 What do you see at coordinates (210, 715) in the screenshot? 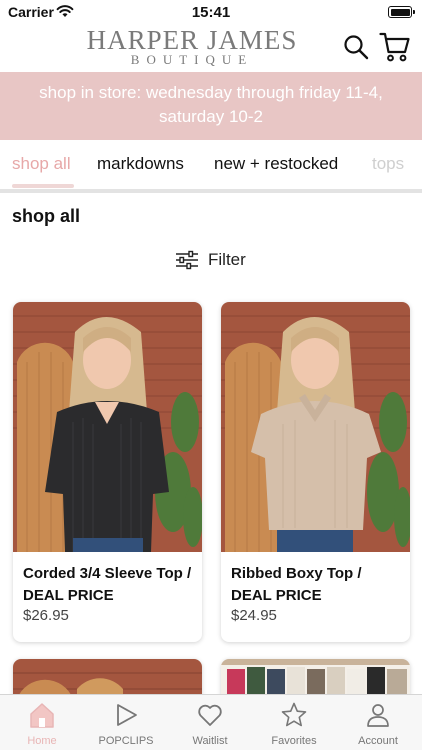
I see `heart-icon` at bounding box center [210, 715].